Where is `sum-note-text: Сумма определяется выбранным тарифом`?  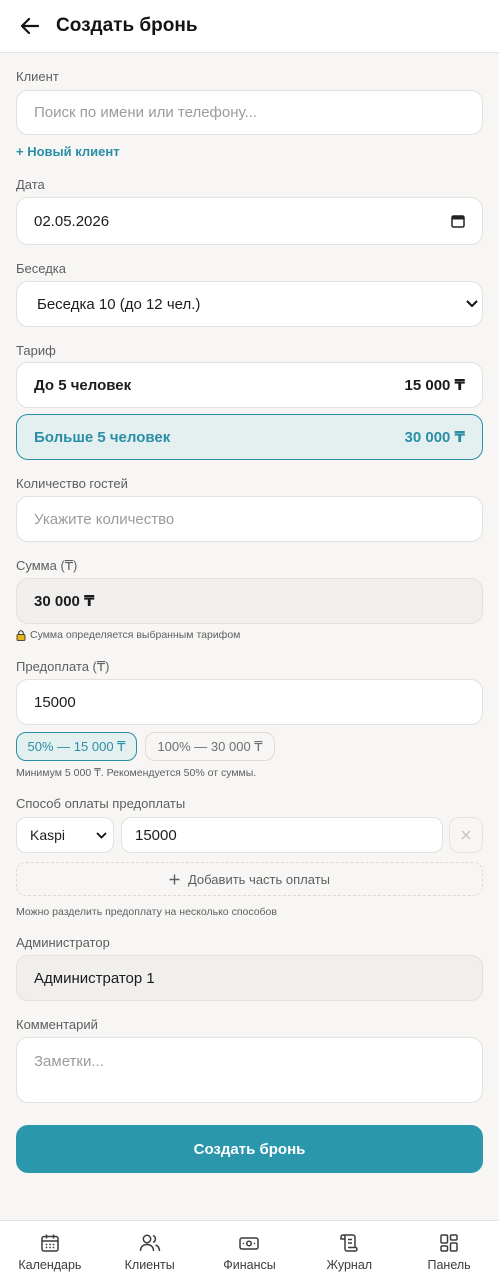 sum-note-text: Сумма определяется выбранным тарифом is located at coordinates (135, 635).